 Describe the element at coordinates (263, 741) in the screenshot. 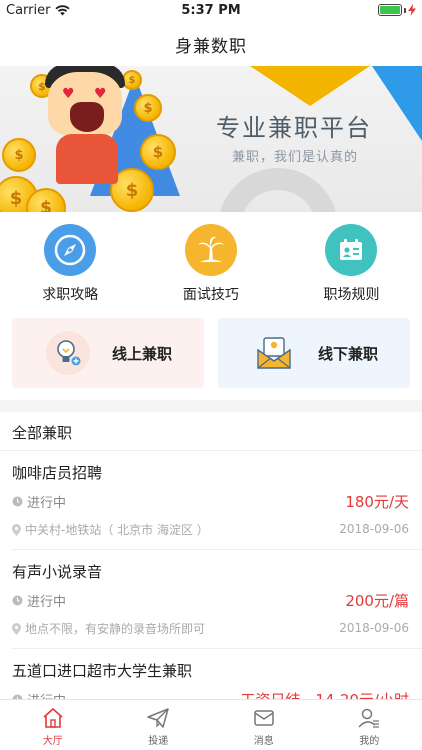

I see `tab-label: 消息` at that location.